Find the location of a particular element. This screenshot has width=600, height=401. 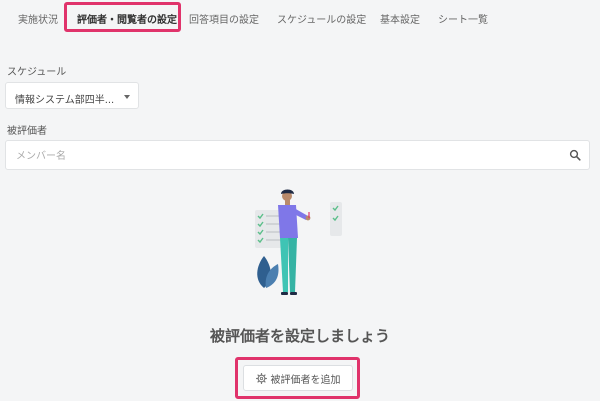

person-leg-left is located at coordinates (284, 265).